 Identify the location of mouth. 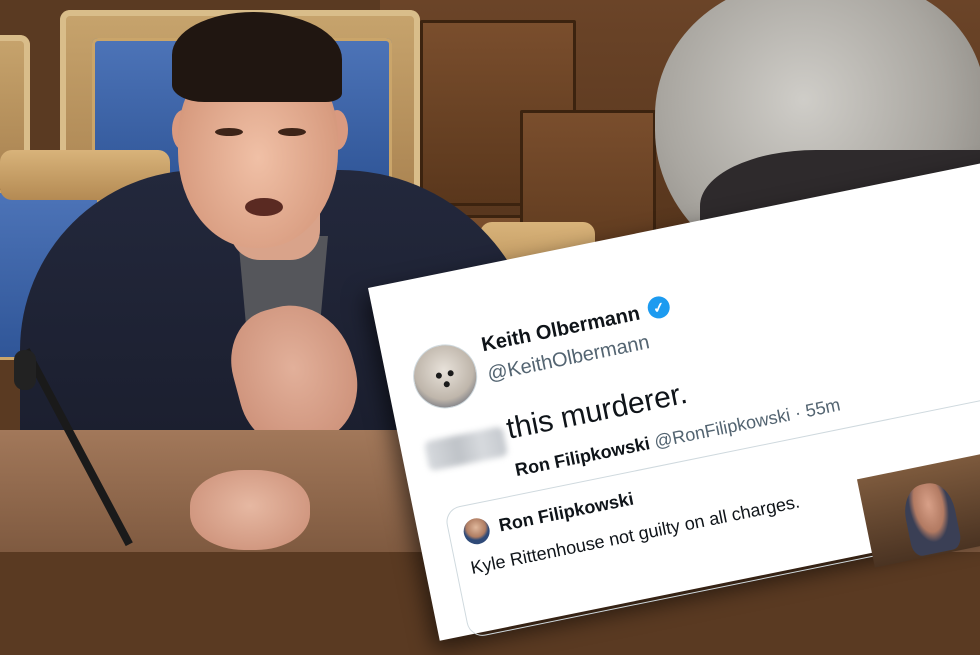
(264, 207).